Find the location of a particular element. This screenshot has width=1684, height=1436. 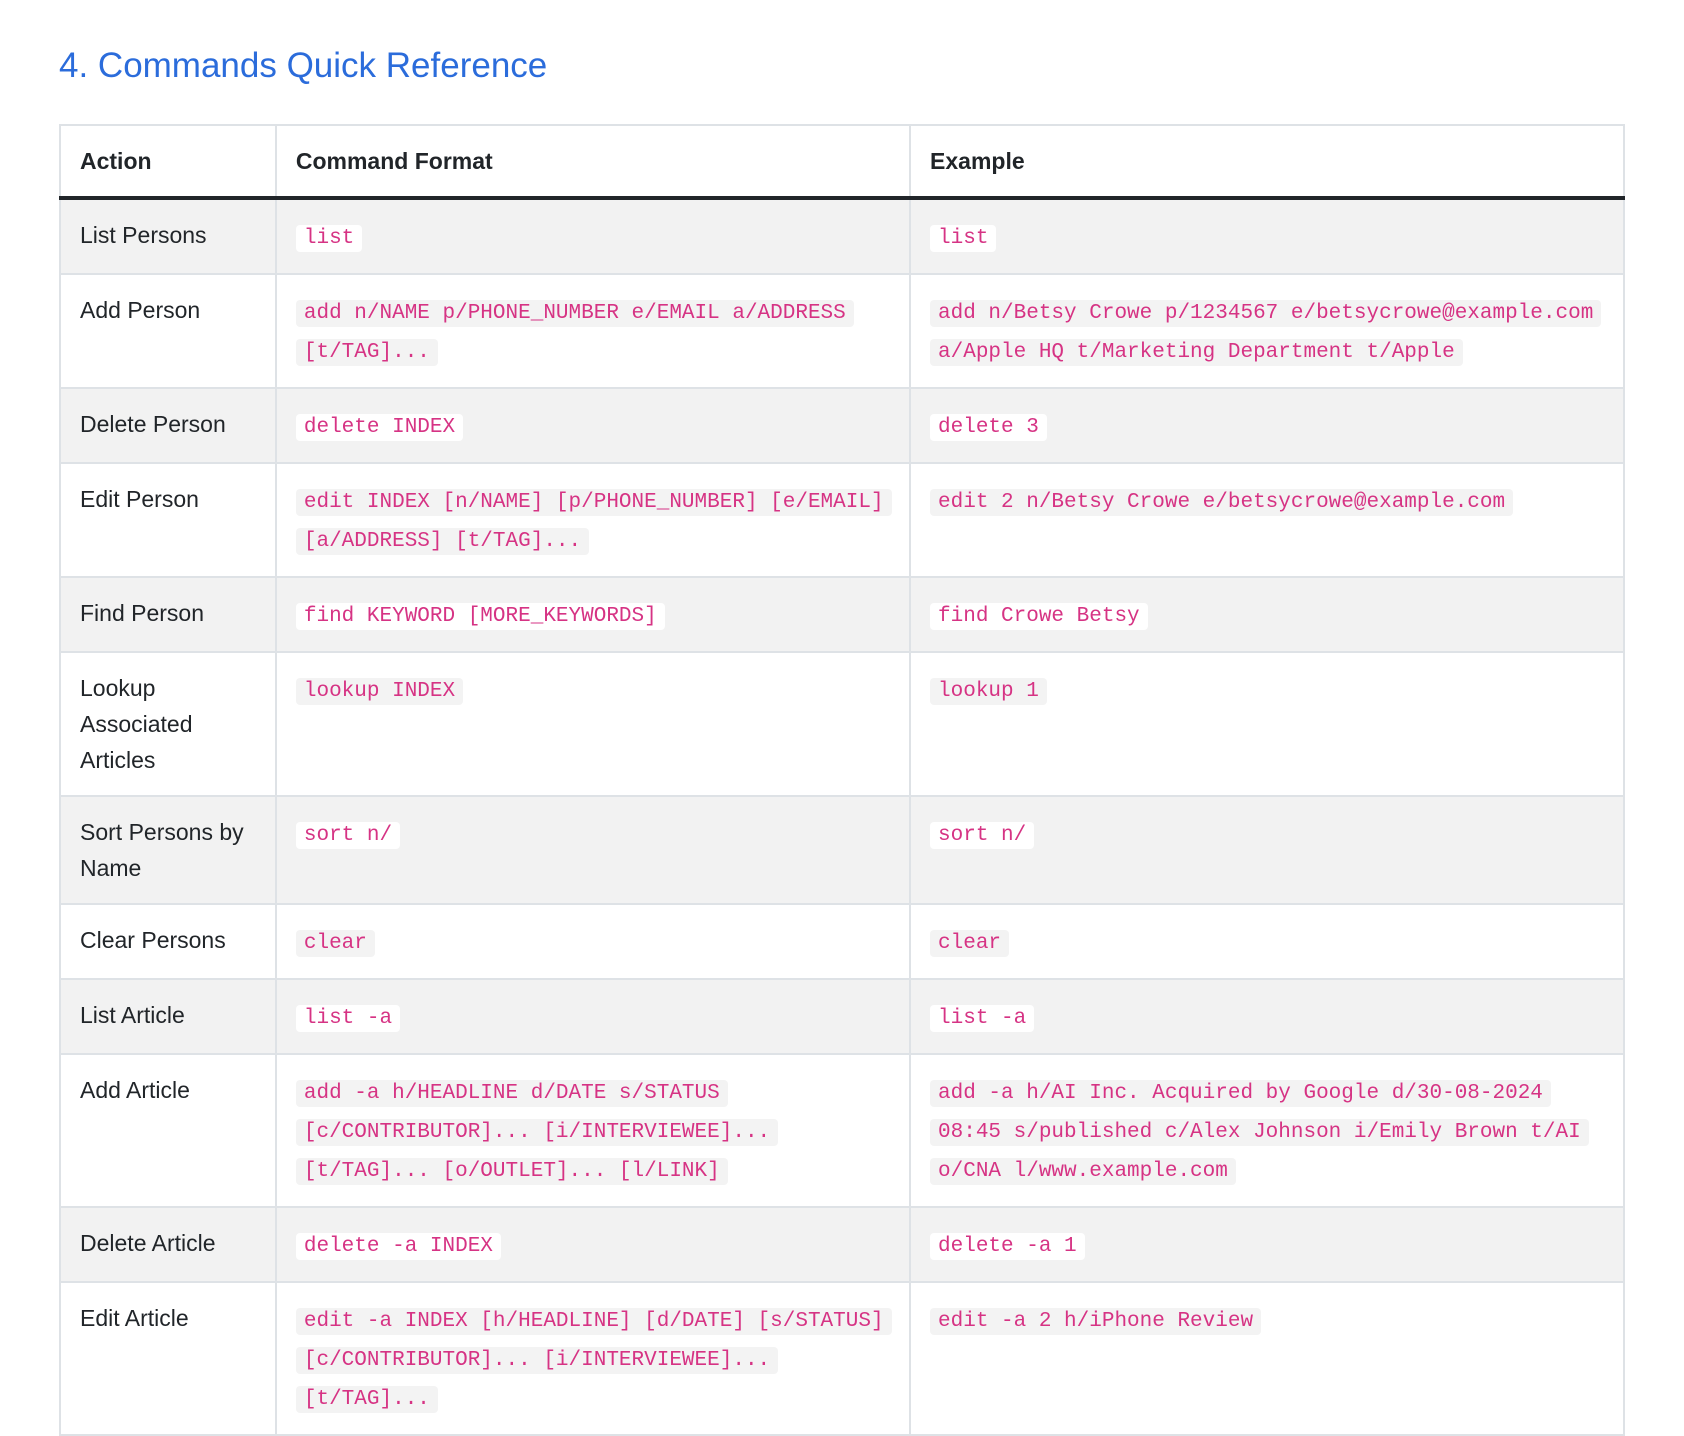

example-cell: delete 3 is located at coordinates (1267, 425).